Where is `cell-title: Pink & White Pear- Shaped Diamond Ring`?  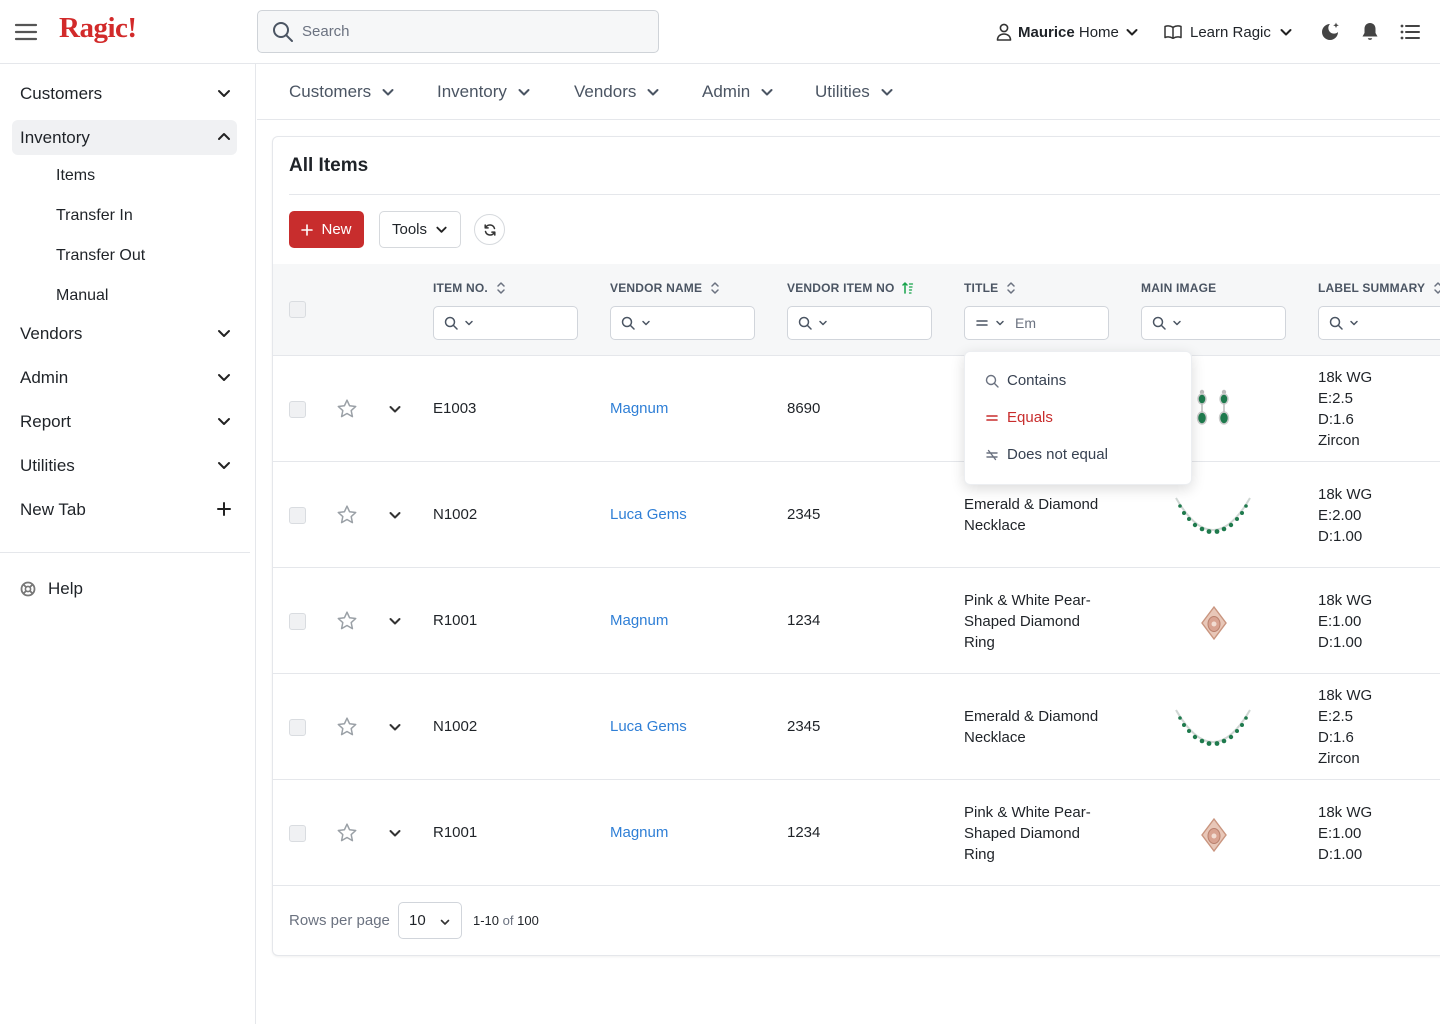
cell-title: Pink & White Pear- Shaped Diamond Ring is located at coordinates (1027, 621).